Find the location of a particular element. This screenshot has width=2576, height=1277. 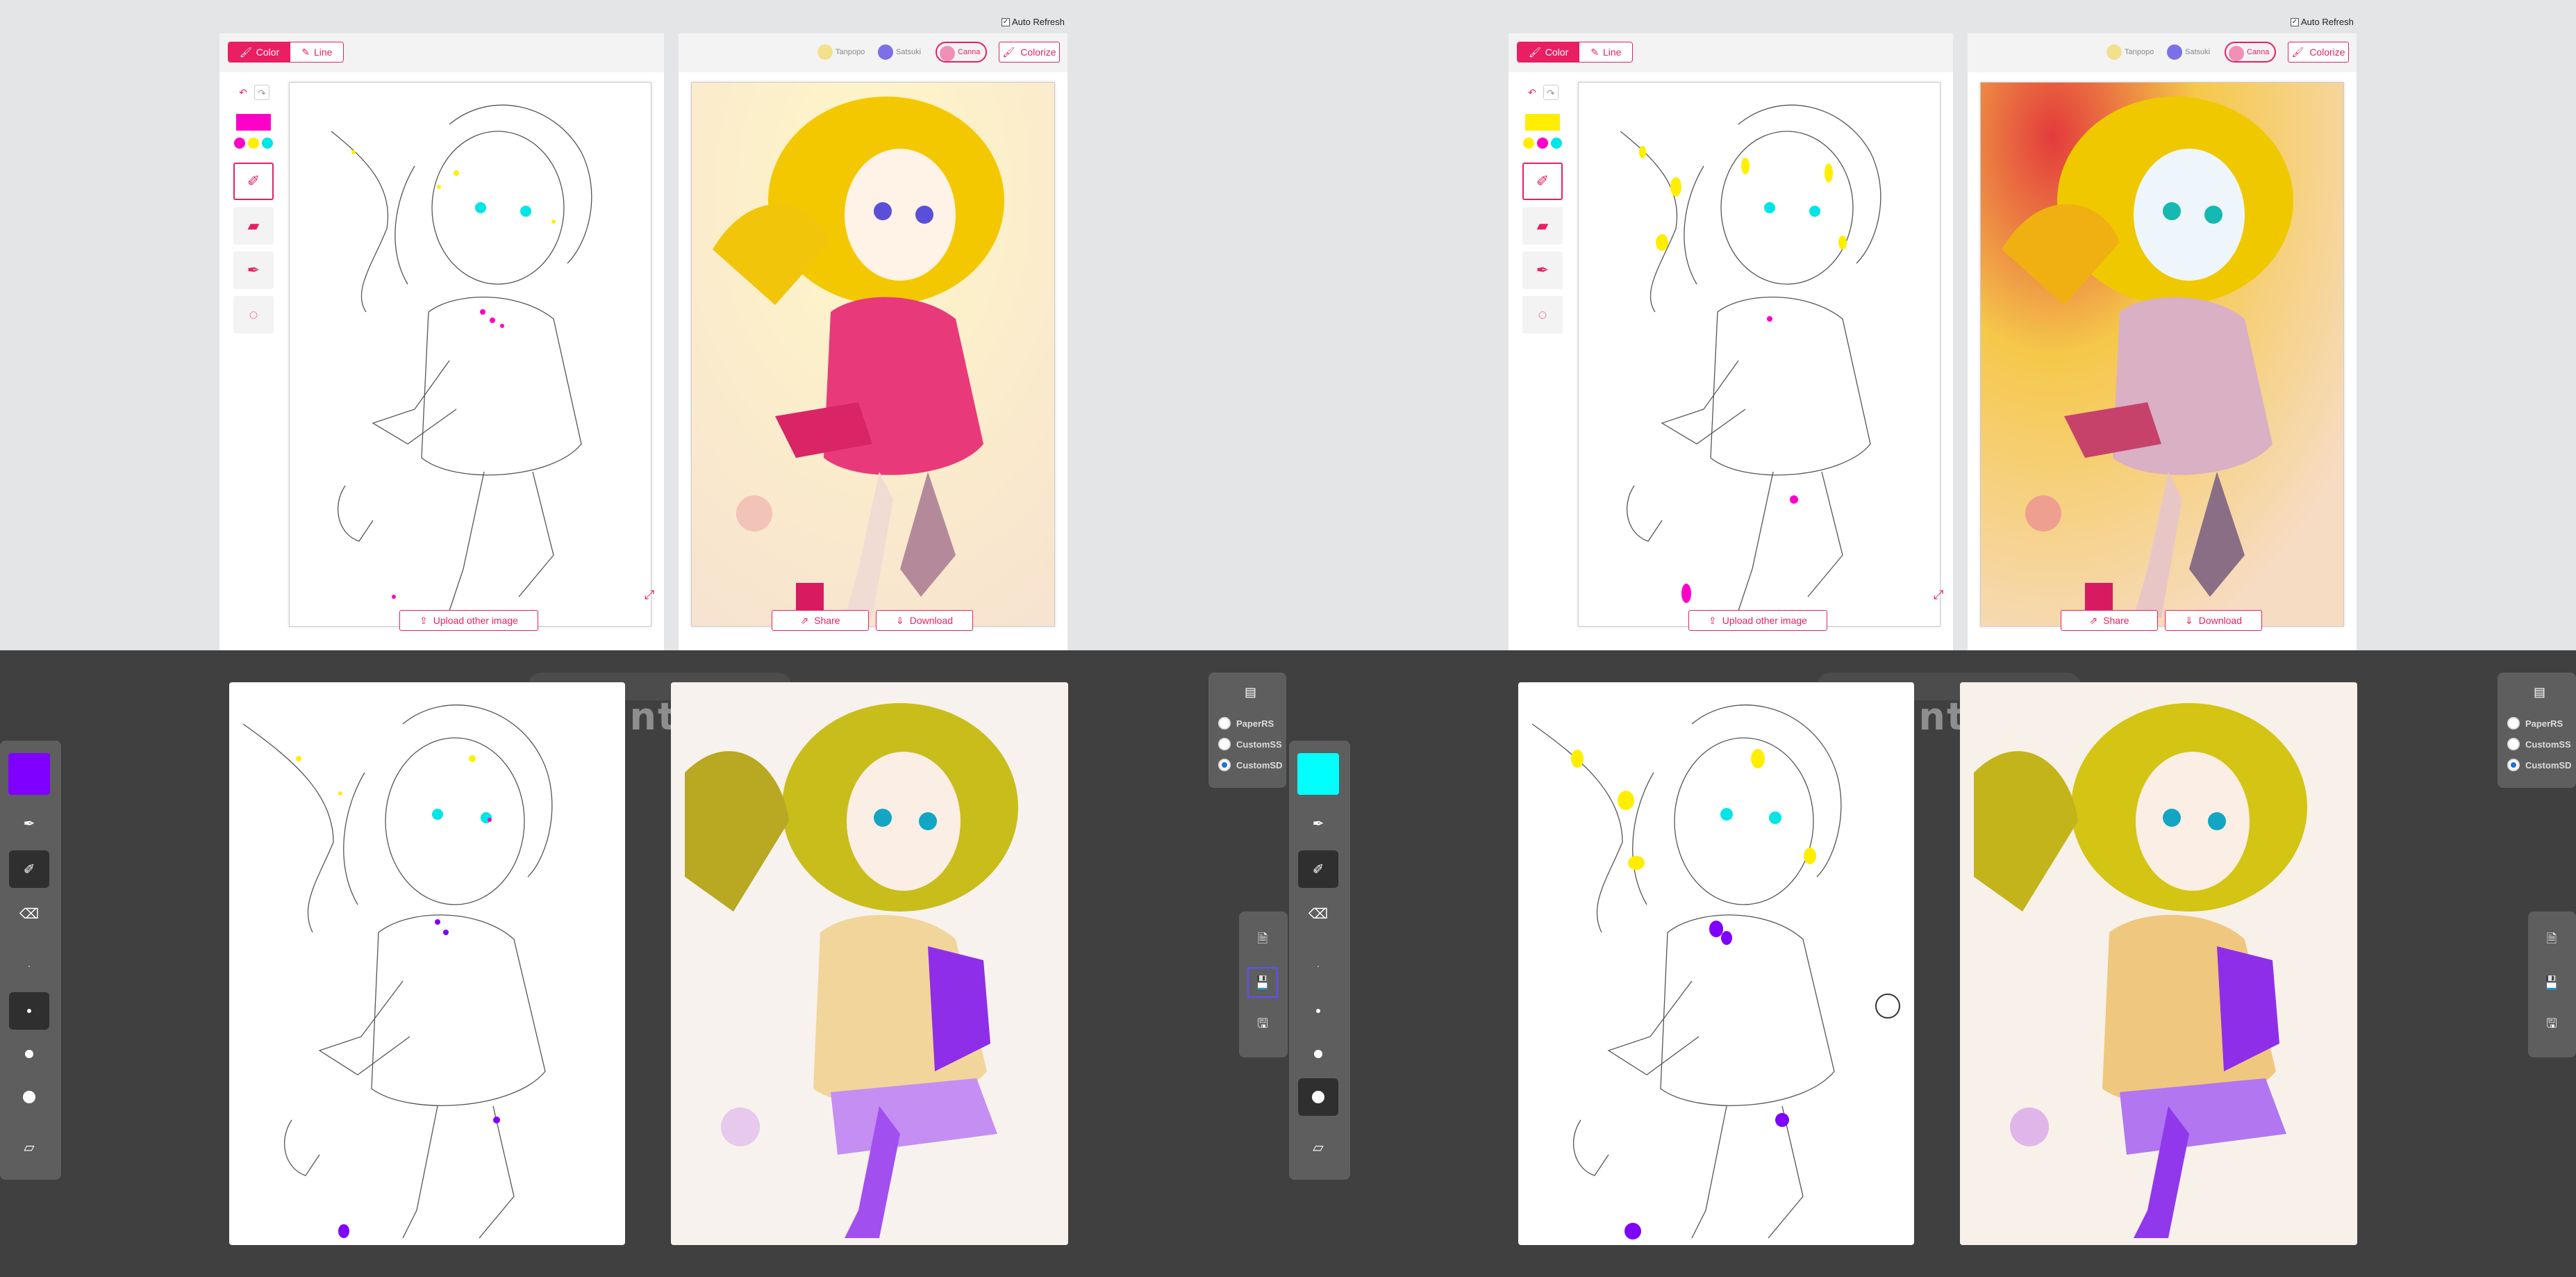

download-label: Download is located at coordinates (931, 621).